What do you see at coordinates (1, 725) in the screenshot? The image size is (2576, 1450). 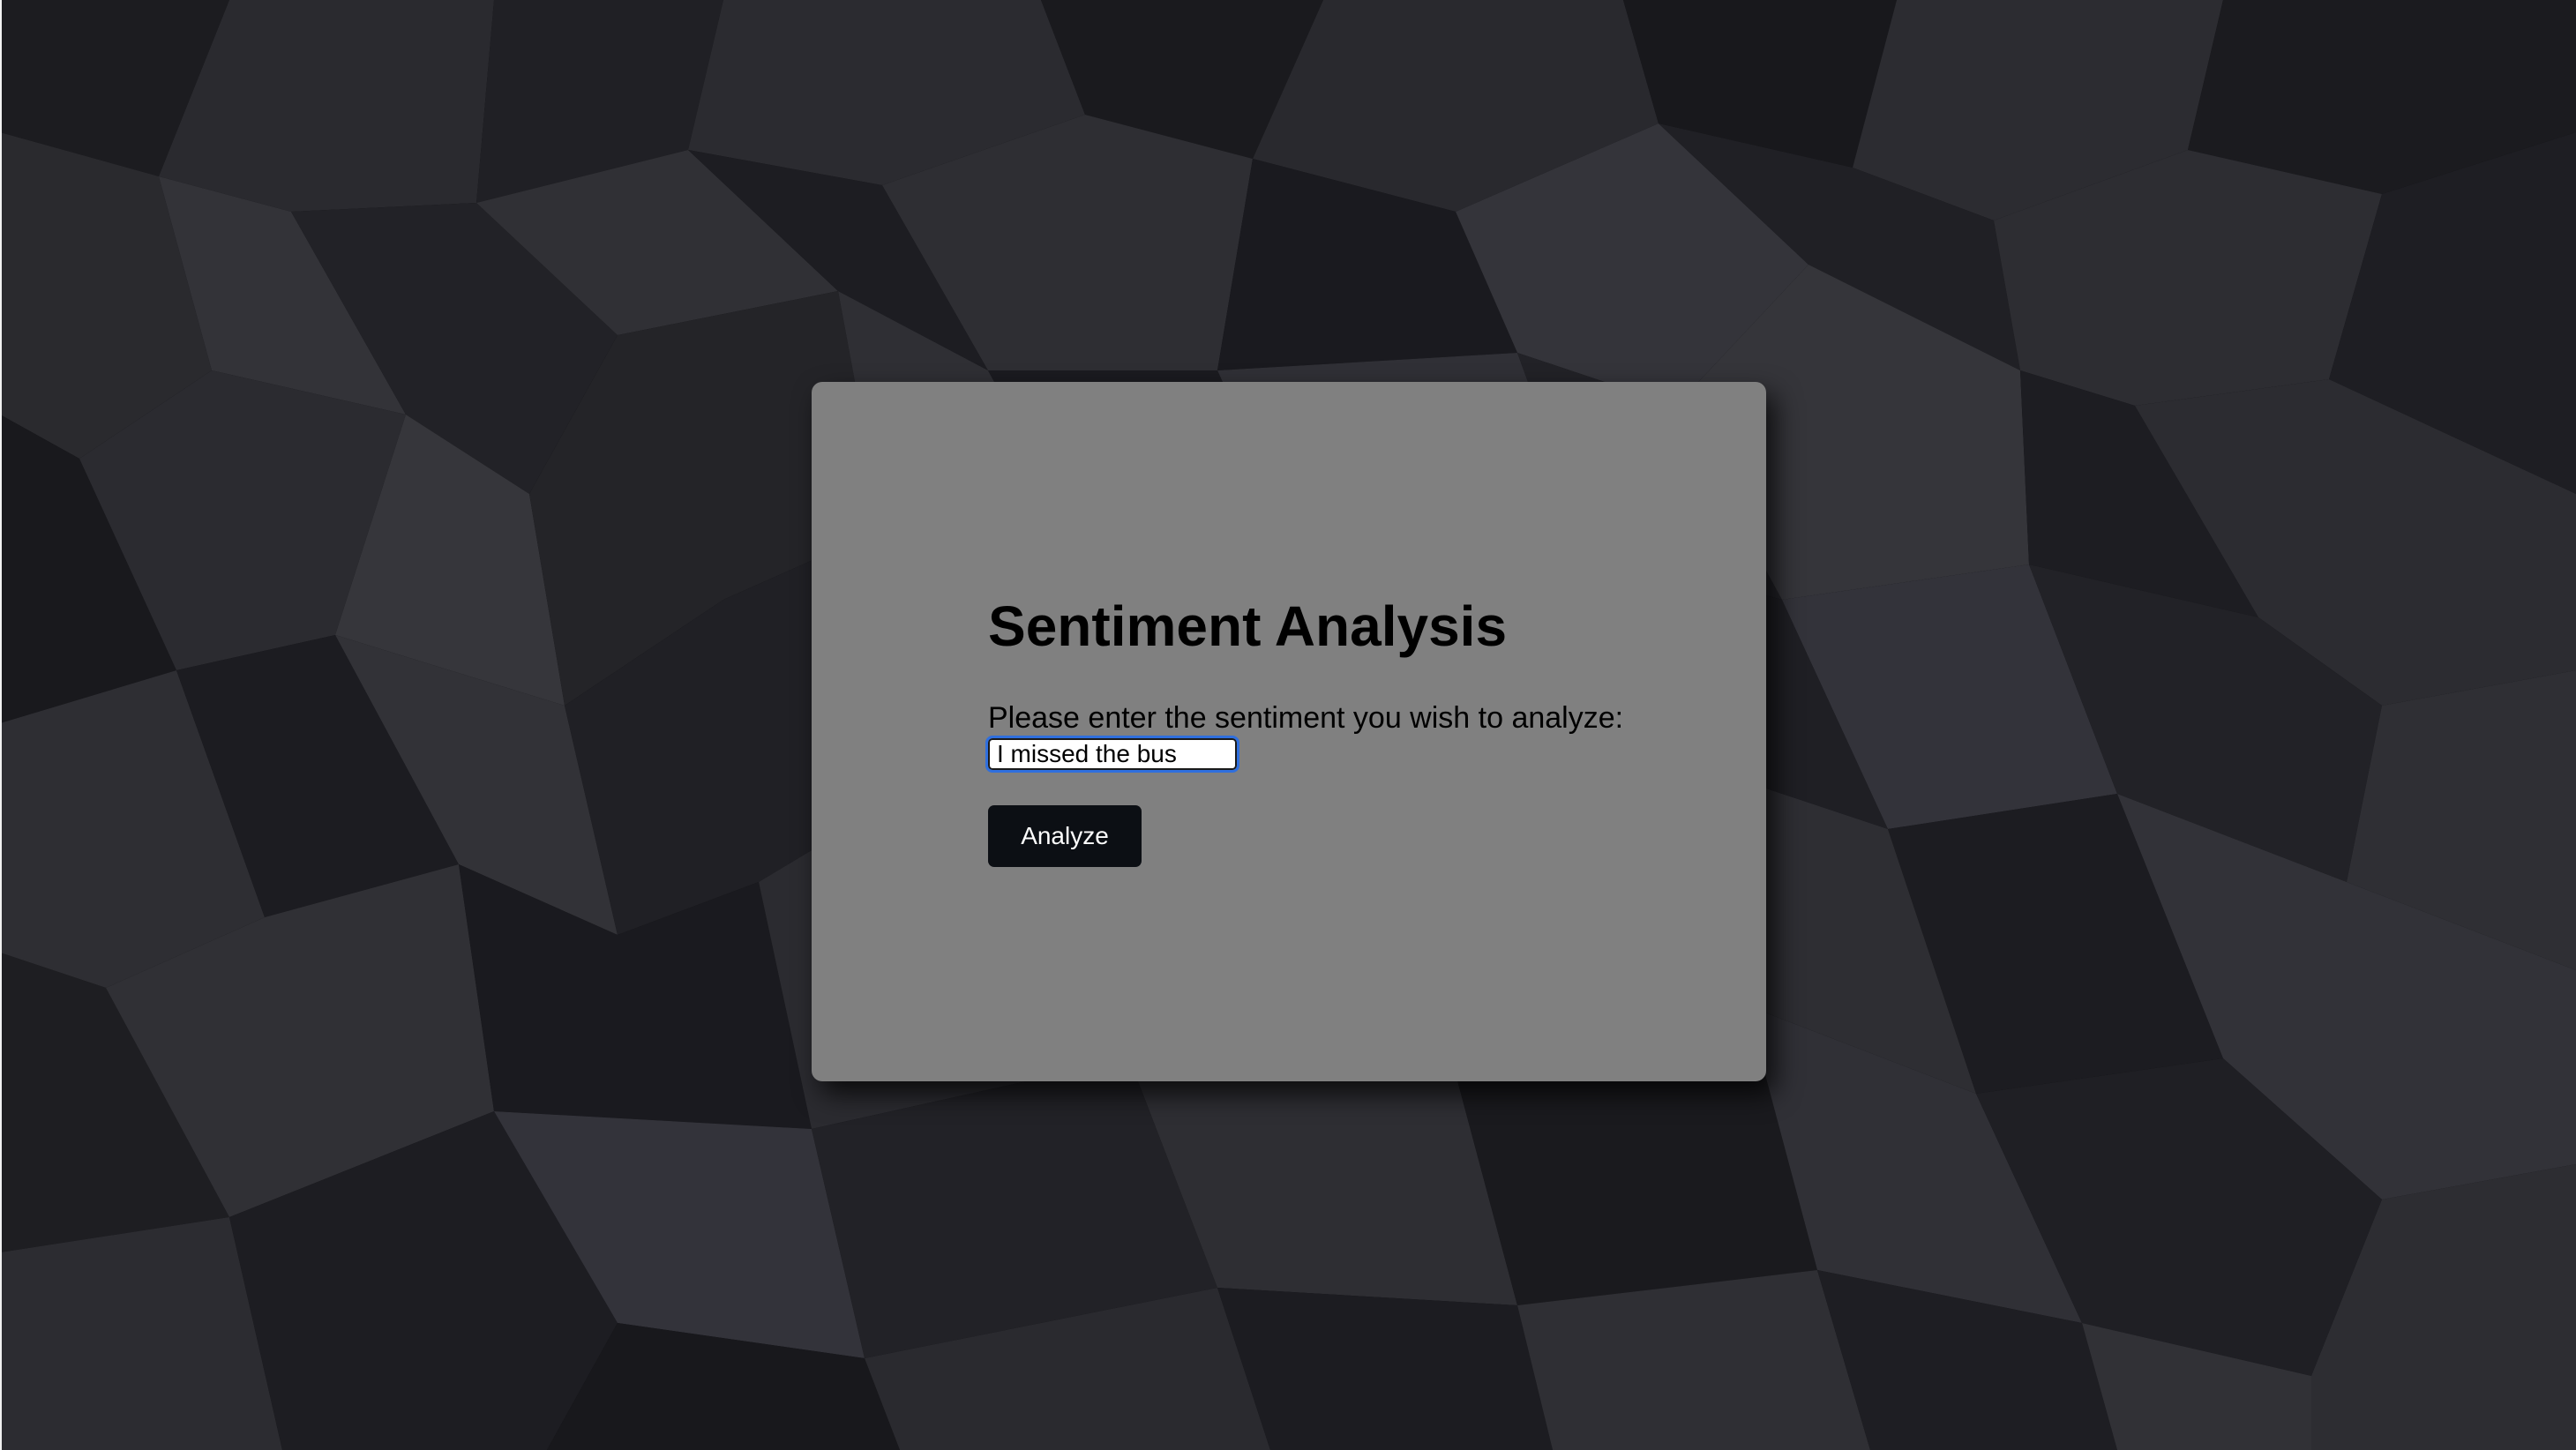 I see `page-edge` at bounding box center [1, 725].